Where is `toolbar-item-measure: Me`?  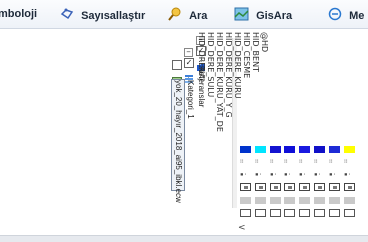
toolbar-item-measure: Me is located at coordinates (346, 16).